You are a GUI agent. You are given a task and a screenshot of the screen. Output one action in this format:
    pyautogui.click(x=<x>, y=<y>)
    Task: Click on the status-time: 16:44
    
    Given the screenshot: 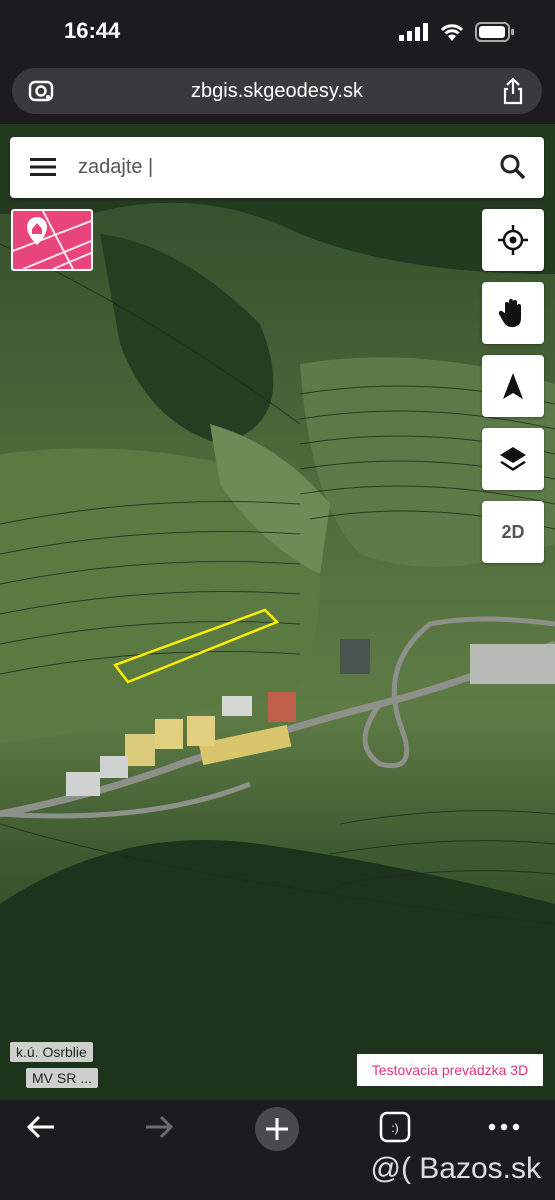 What is the action you would take?
    pyautogui.click(x=92, y=30)
    